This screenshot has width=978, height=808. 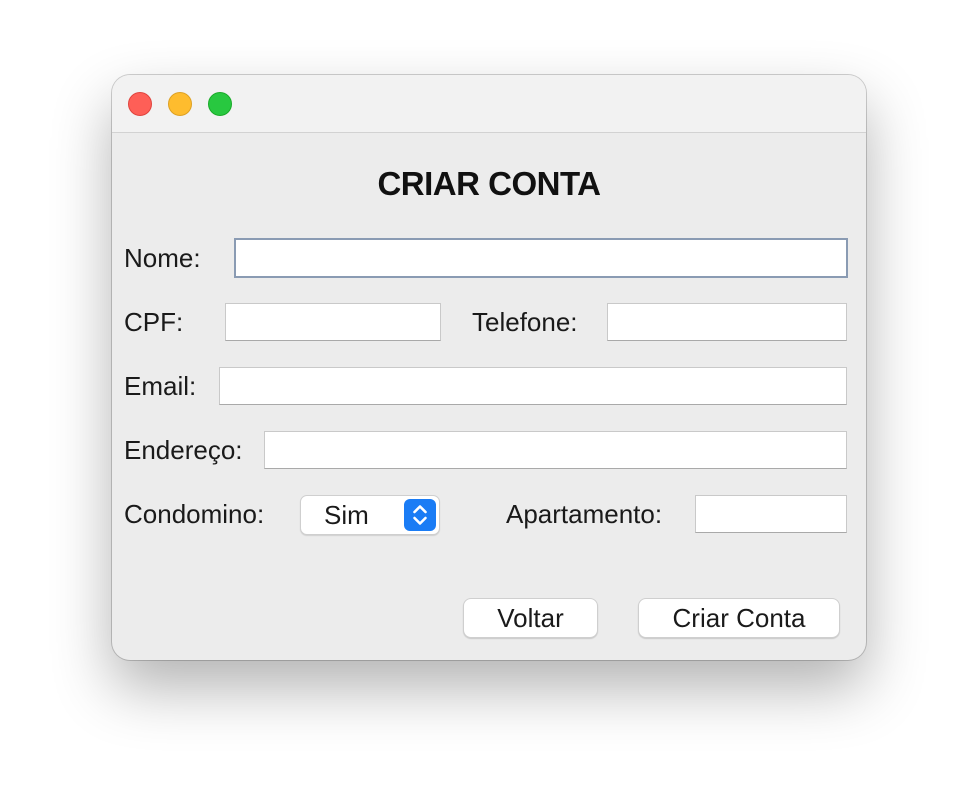 What do you see at coordinates (333, 322) in the screenshot?
I see `cpf-field` at bounding box center [333, 322].